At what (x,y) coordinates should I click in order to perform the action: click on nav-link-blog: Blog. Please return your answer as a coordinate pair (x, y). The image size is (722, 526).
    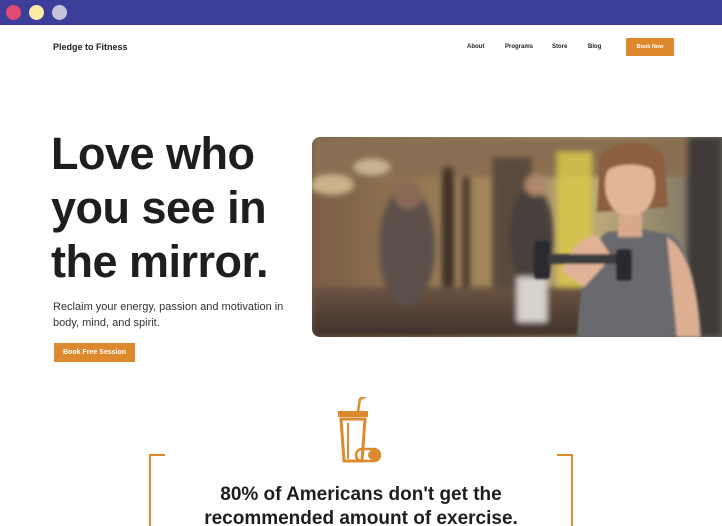
    Looking at the image, I should click on (594, 47).